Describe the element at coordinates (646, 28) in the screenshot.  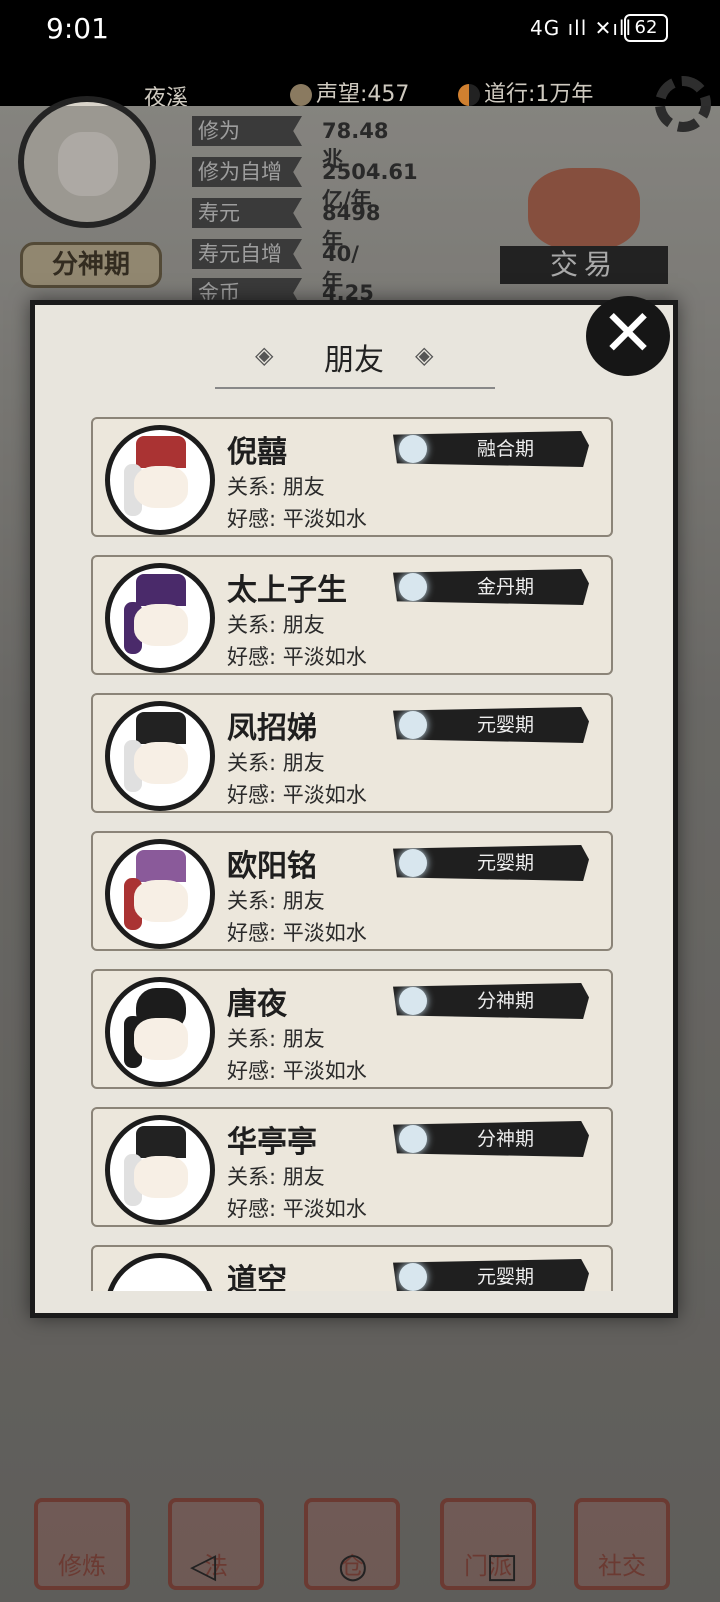
I see `battery-icon: 62` at that location.